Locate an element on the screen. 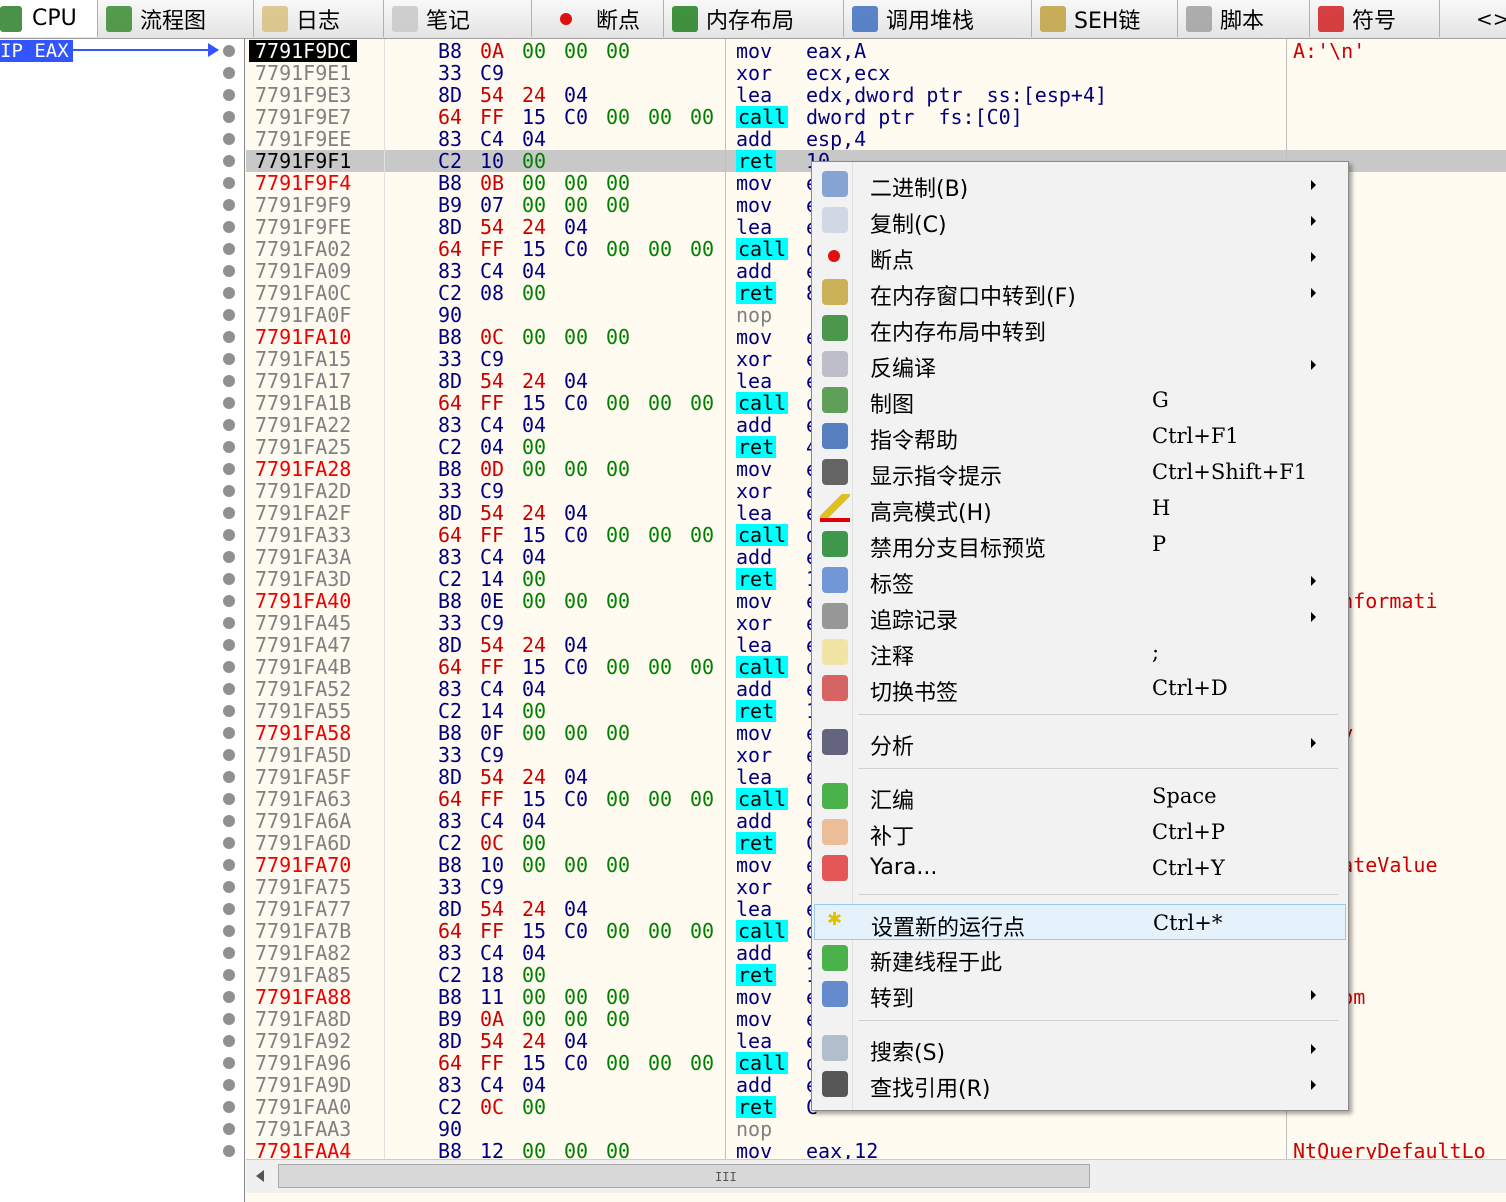  opcode-byte: 64 is located at coordinates (450, 535).